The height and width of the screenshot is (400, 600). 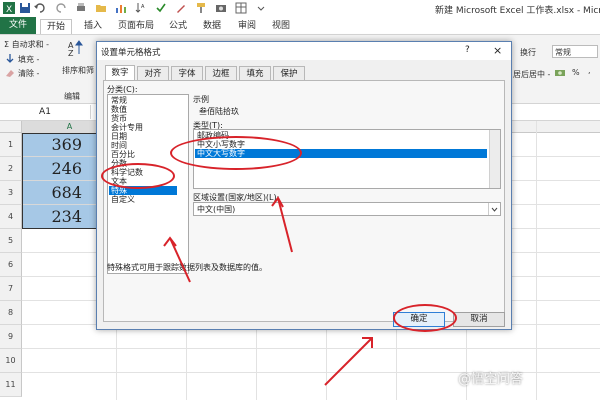 What do you see at coordinates (61, 8) in the screenshot?
I see `redo-icon` at bounding box center [61, 8].